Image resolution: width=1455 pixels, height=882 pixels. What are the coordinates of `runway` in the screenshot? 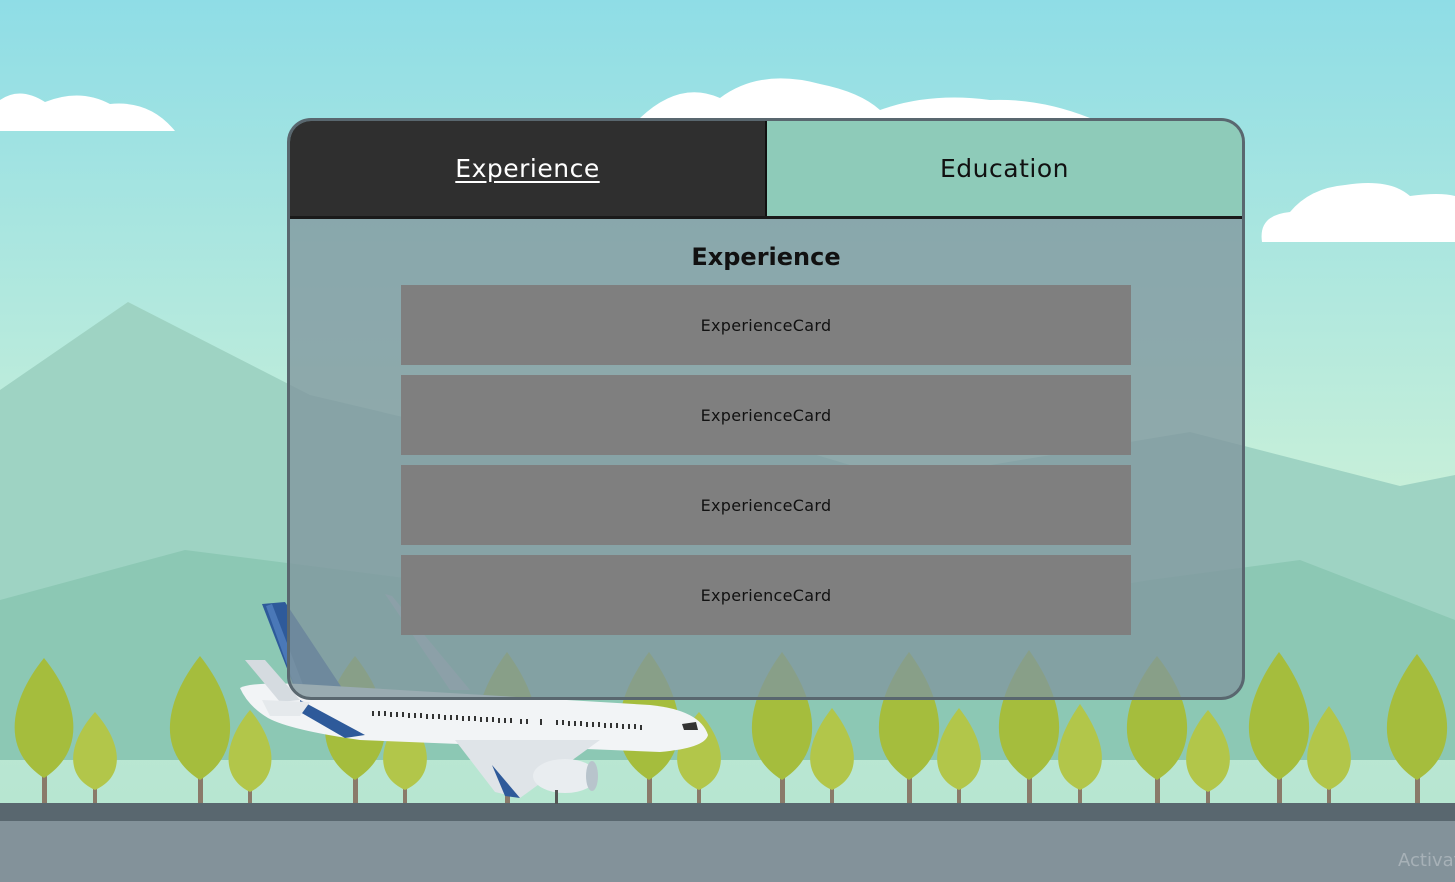 It's located at (727, 851).